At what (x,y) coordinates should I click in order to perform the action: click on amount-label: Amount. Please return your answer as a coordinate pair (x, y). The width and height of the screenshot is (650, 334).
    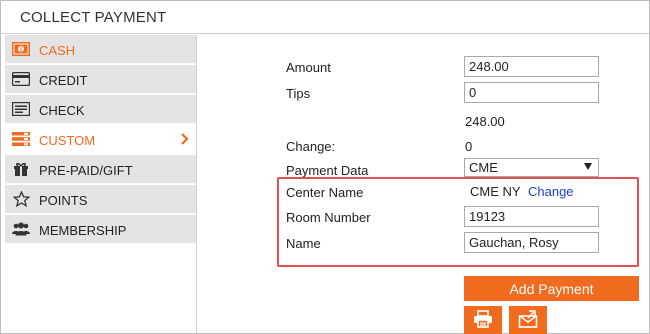
    Looking at the image, I should click on (308, 67).